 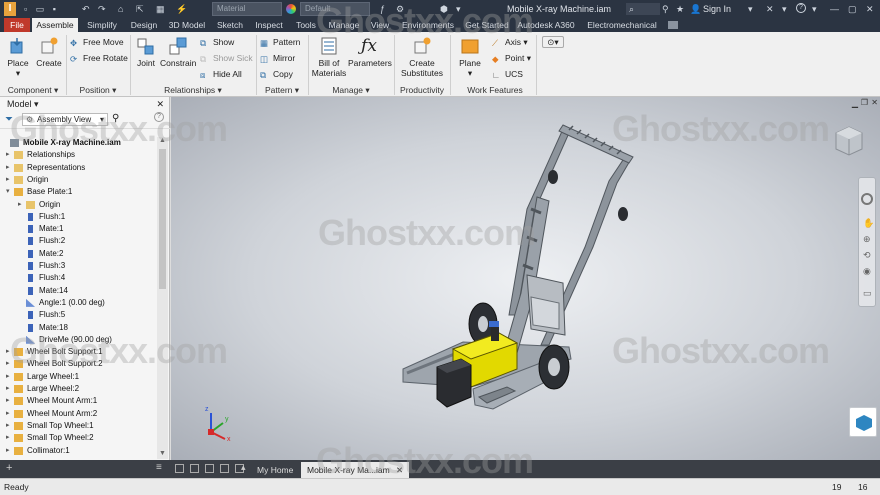 I want to click on point-button: ◆ Point ▾, so click(x=511, y=58).